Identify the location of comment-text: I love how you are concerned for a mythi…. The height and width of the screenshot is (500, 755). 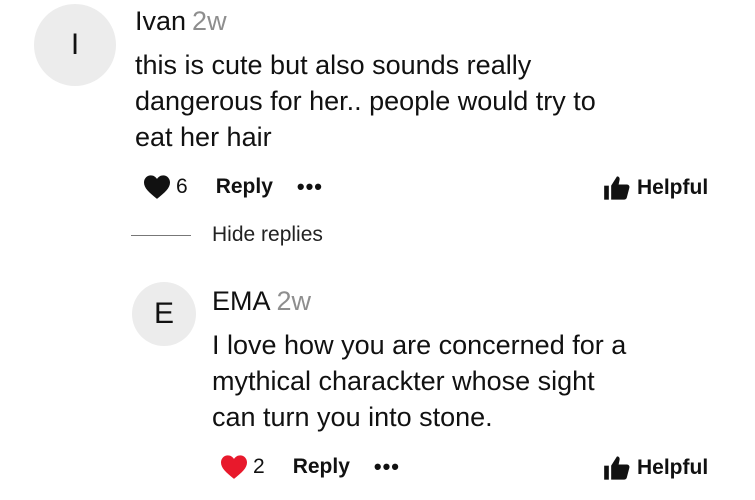
(419, 381).